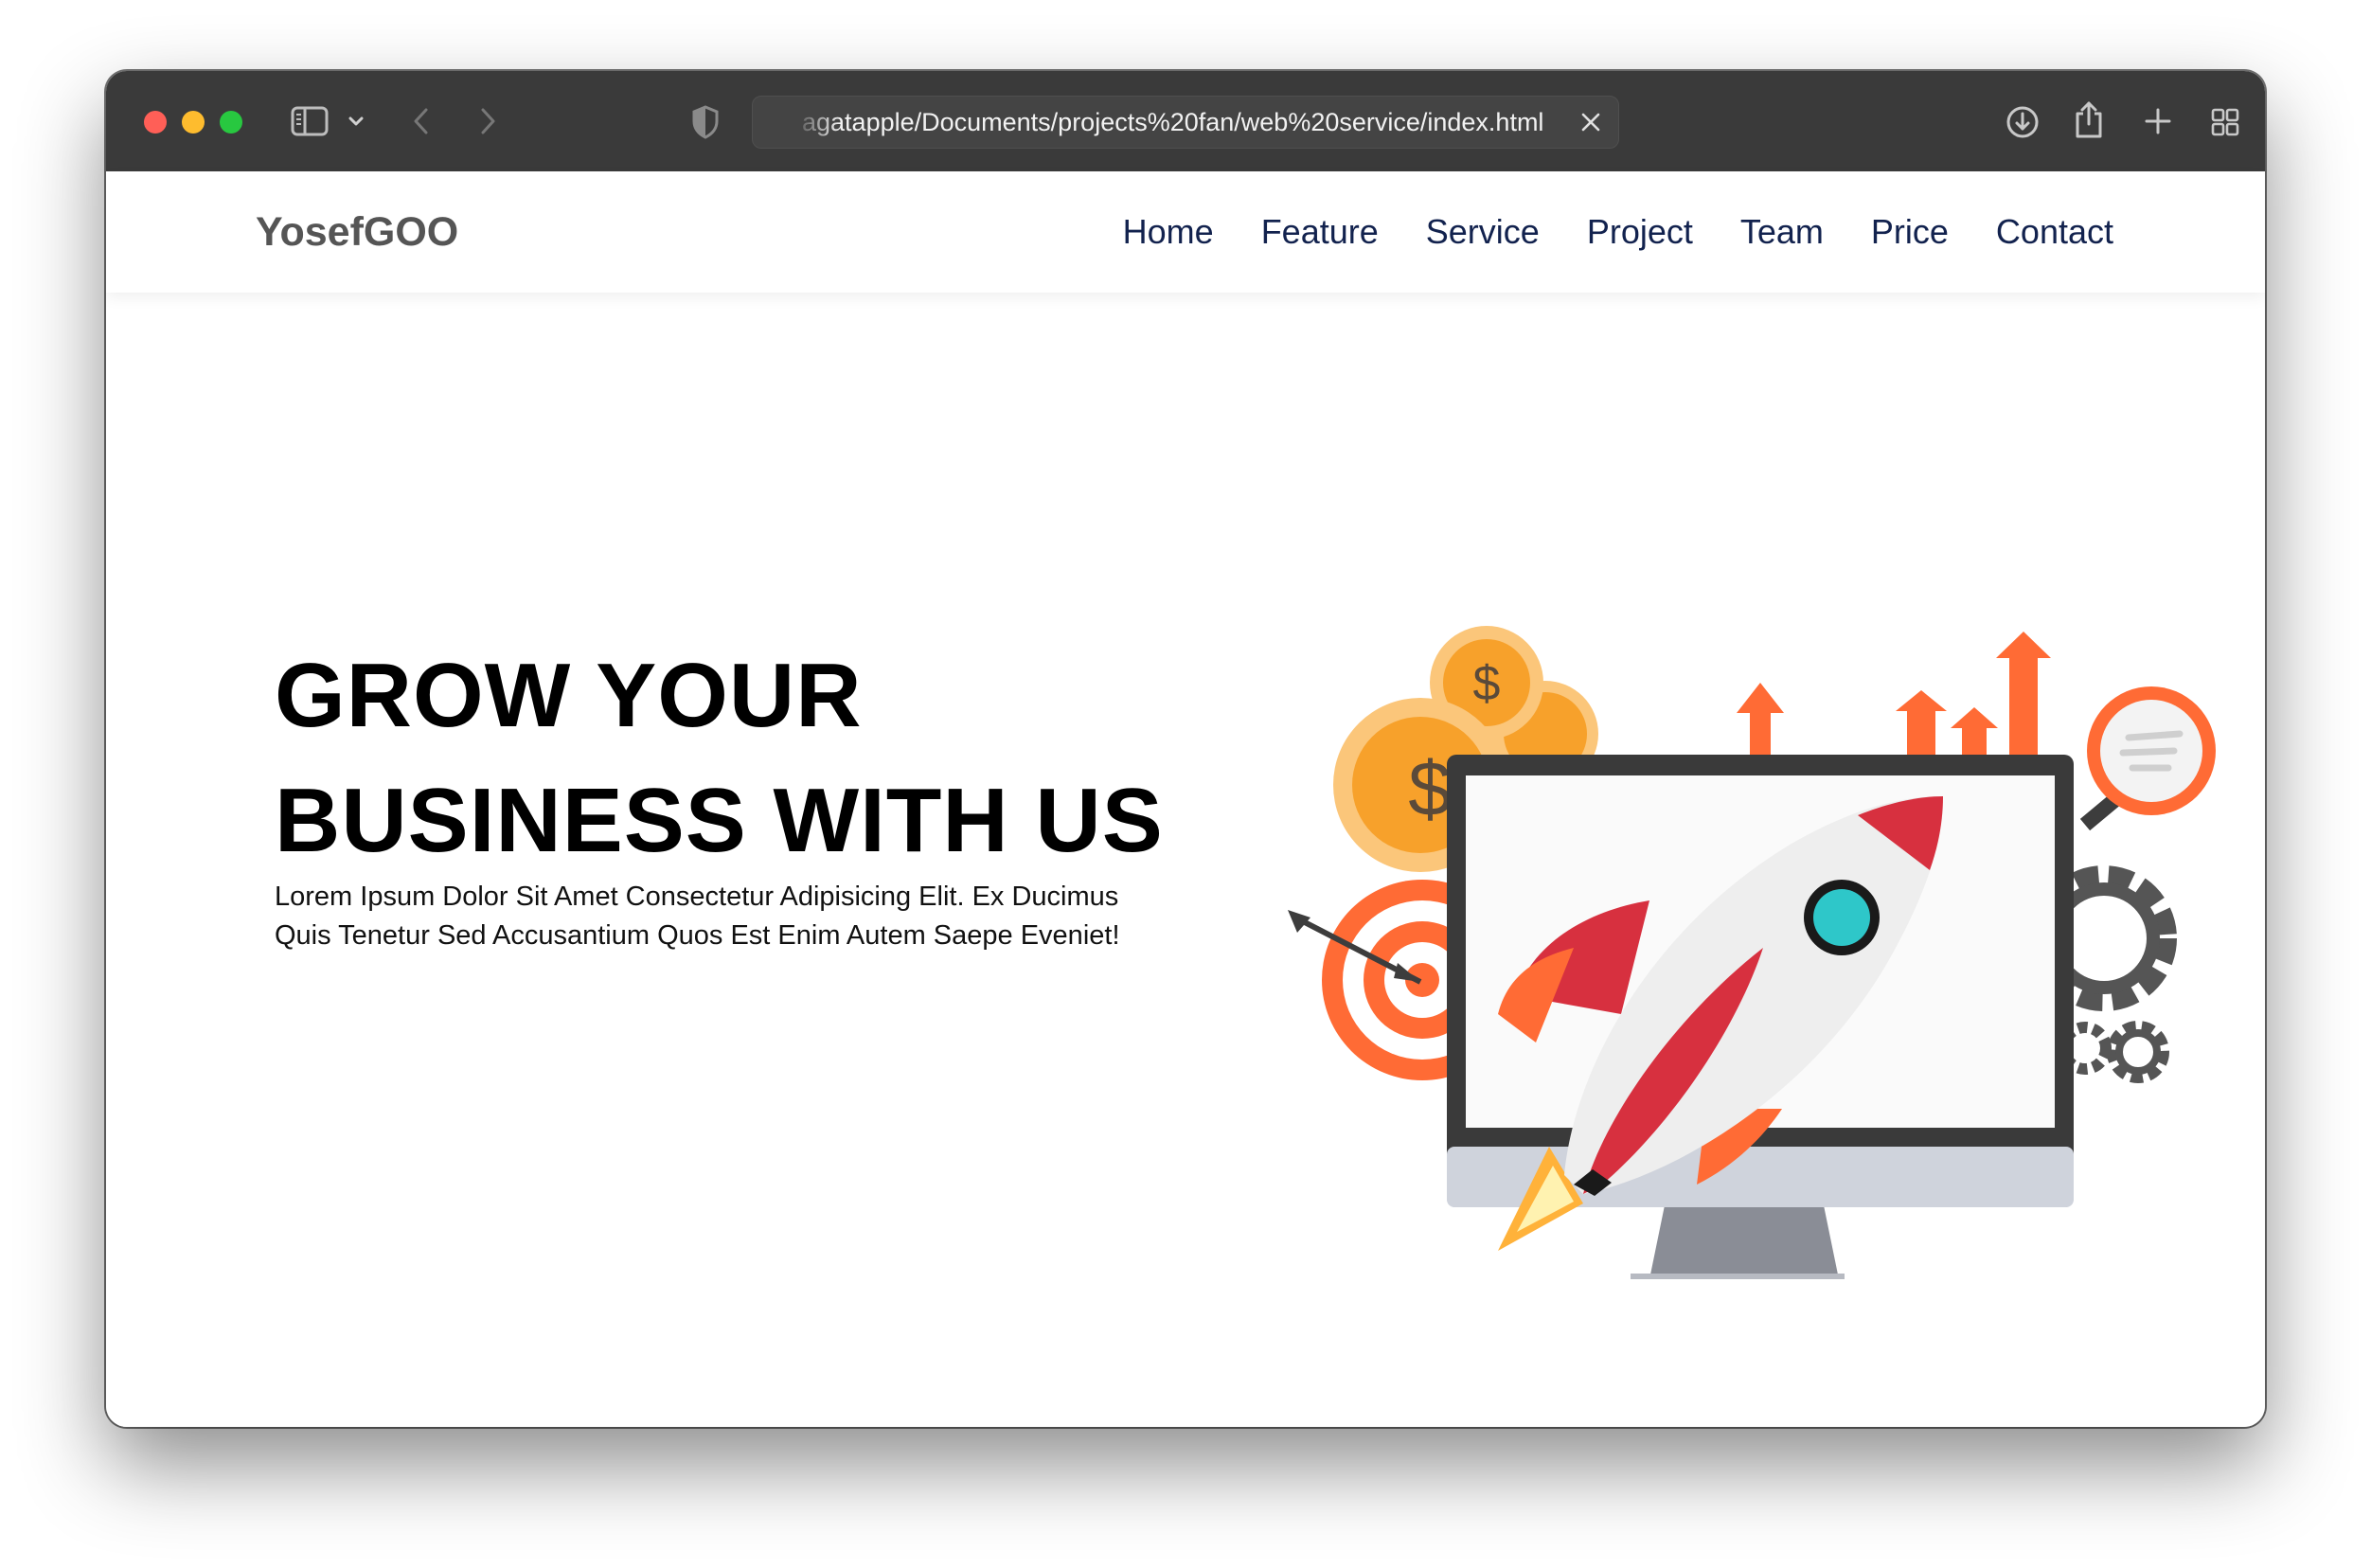  What do you see at coordinates (786, 758) in the screenshot?
I see `hero-title: GROW YOUR BUSINESS WITH US` at bounding box center [786, 758].